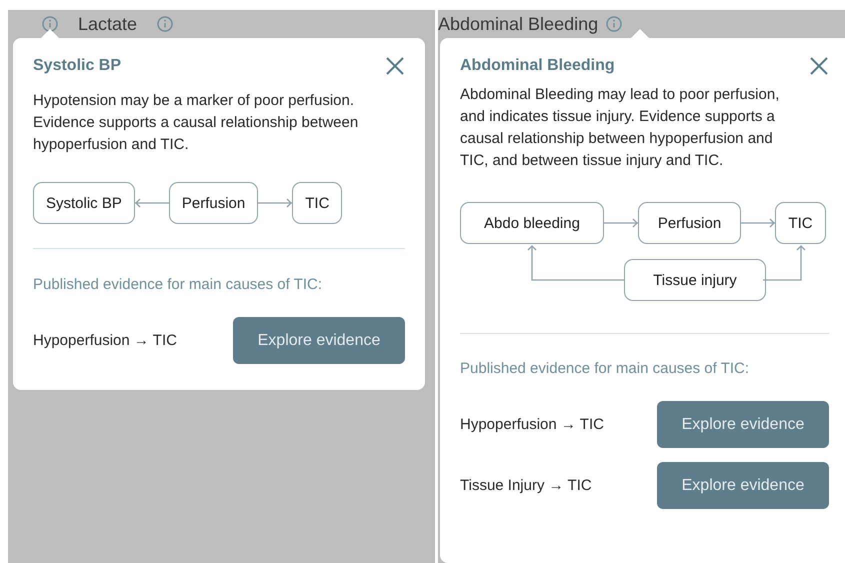  Describe the element at coordinates (537, 66) in the screenshot. I see `popover-title: Abdominal Bleeding` at that location.